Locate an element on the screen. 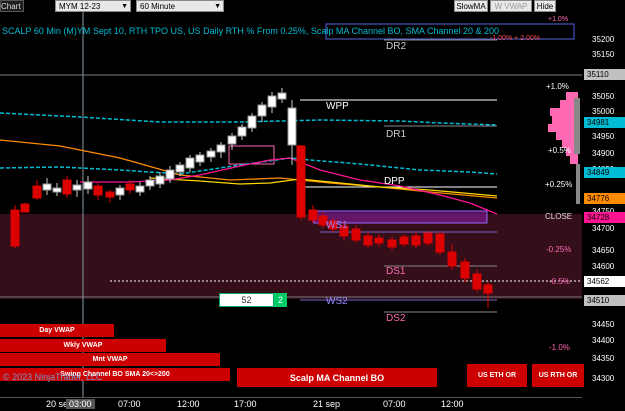  price-tag: 34510 is located at coordinates (604, 300).